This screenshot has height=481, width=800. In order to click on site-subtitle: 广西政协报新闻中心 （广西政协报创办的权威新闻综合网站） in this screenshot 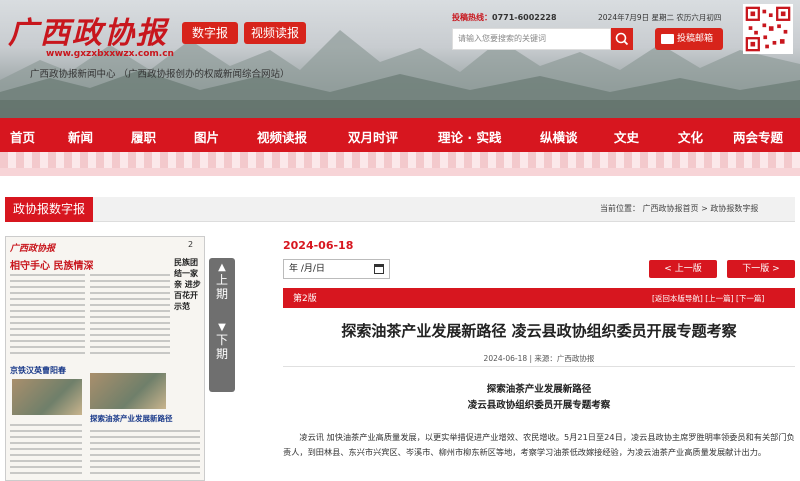, I will do `click(160, 74)`.